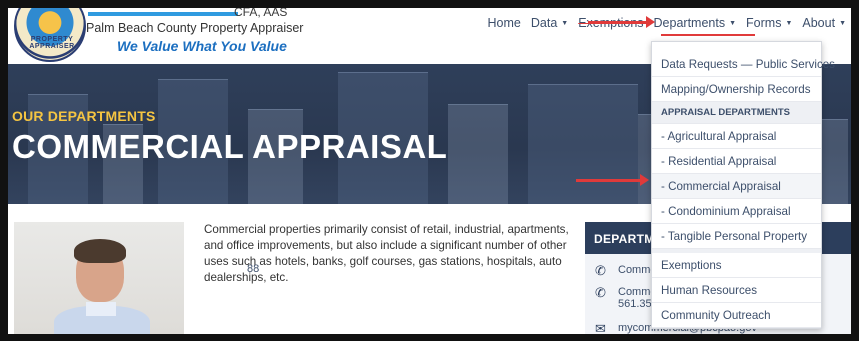 This screenshot has width=859, height=341. I want to click on contact-phone-1-tail: 88, so click(253, 269).